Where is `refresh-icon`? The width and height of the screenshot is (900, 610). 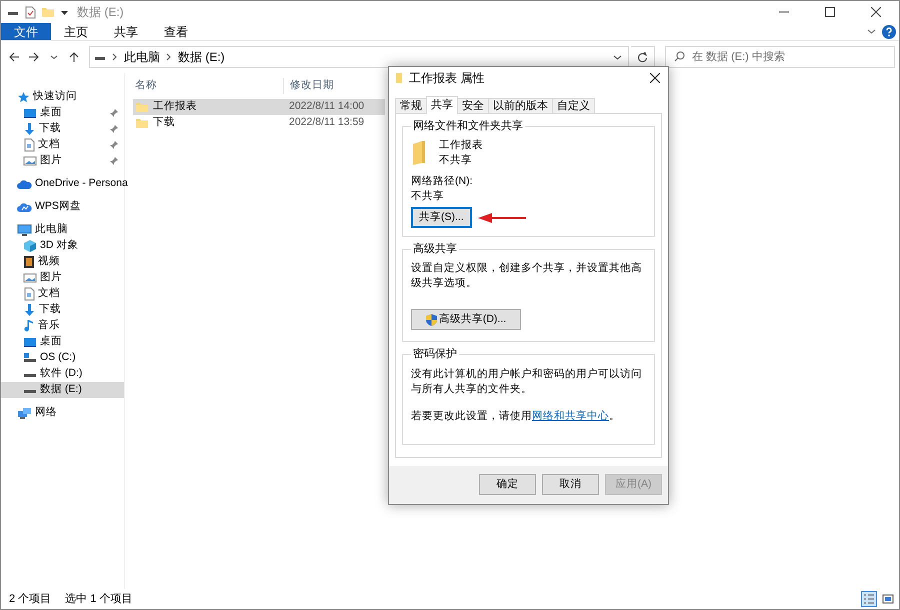
refresh-icon is located at coordinates (642, 57).